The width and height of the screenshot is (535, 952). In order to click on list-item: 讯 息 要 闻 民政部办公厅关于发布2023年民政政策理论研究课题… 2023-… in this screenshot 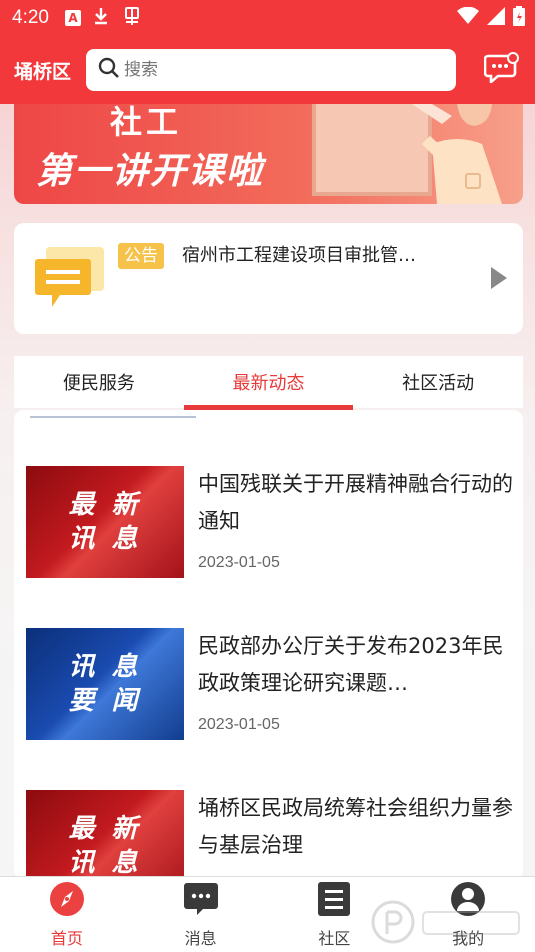, I will do `click(268, 693)`.